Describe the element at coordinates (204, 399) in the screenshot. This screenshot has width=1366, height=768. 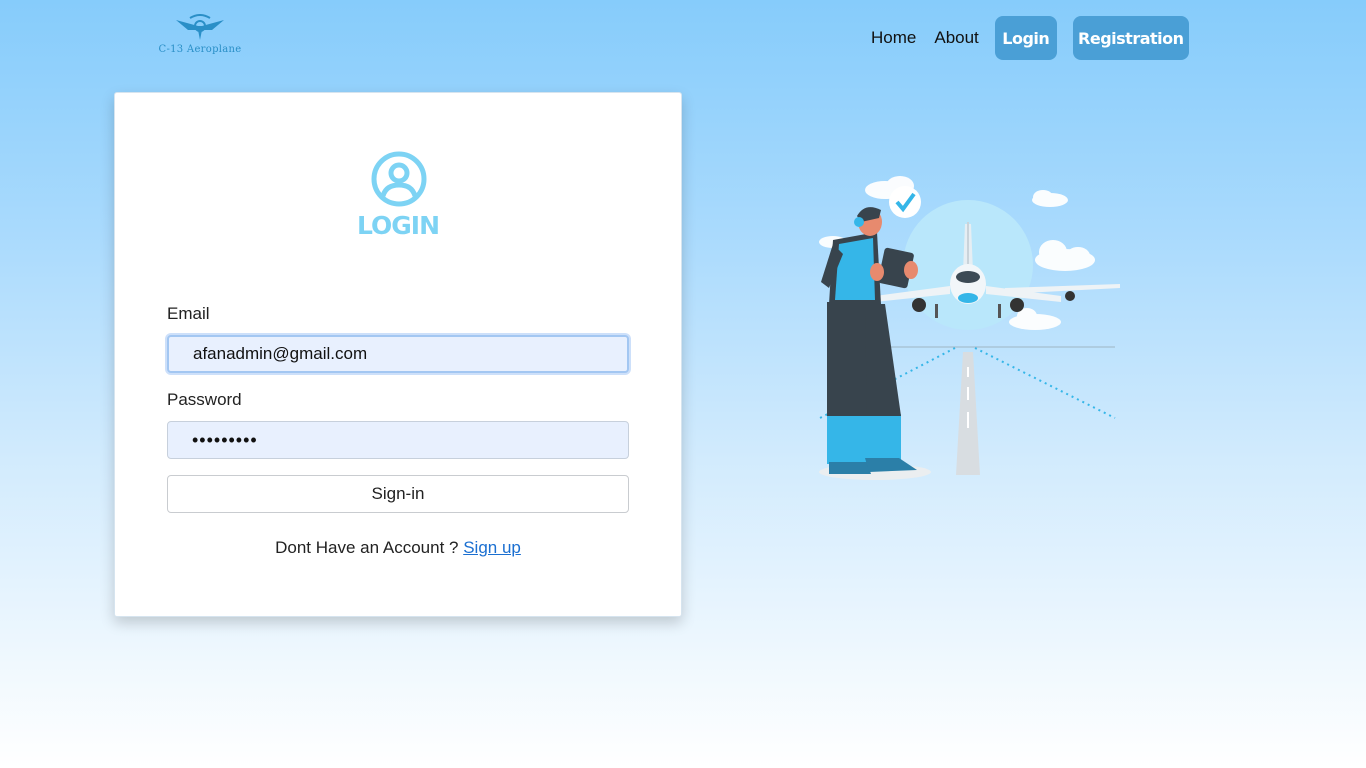
I see `password-label: Password` at that location.